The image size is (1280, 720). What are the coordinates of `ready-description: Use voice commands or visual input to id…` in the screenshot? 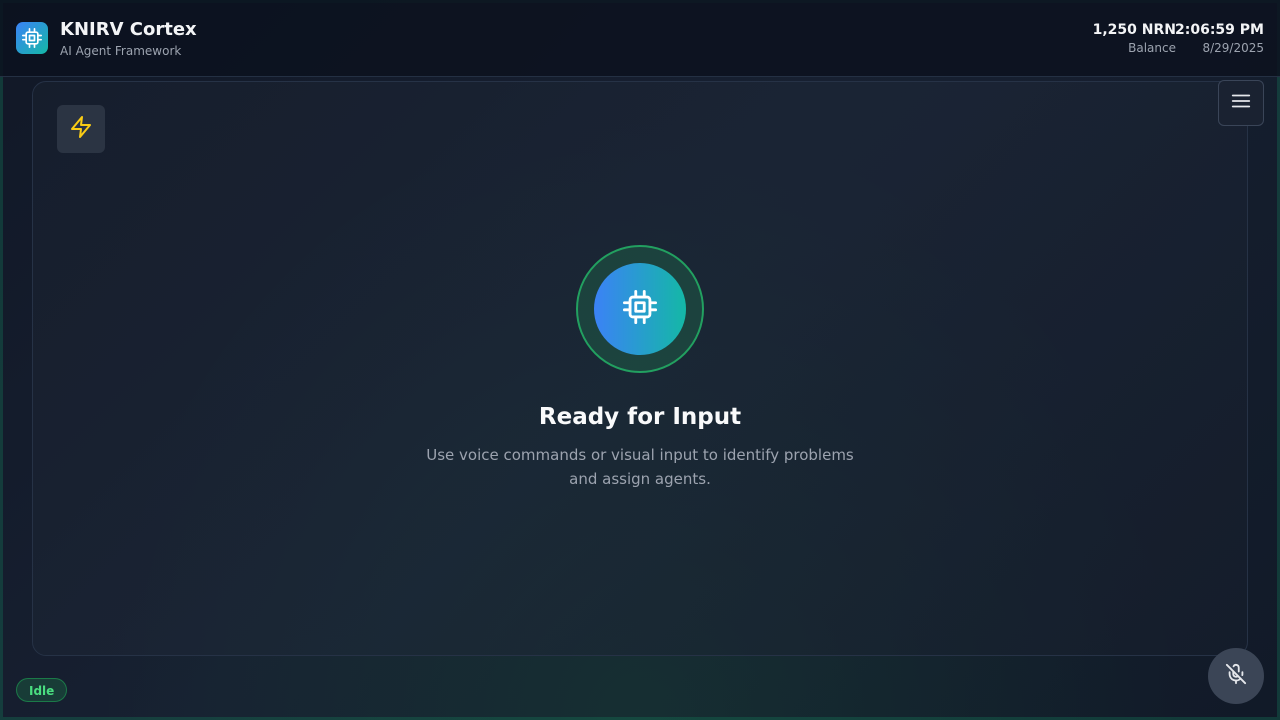 It's located at (640, 467).